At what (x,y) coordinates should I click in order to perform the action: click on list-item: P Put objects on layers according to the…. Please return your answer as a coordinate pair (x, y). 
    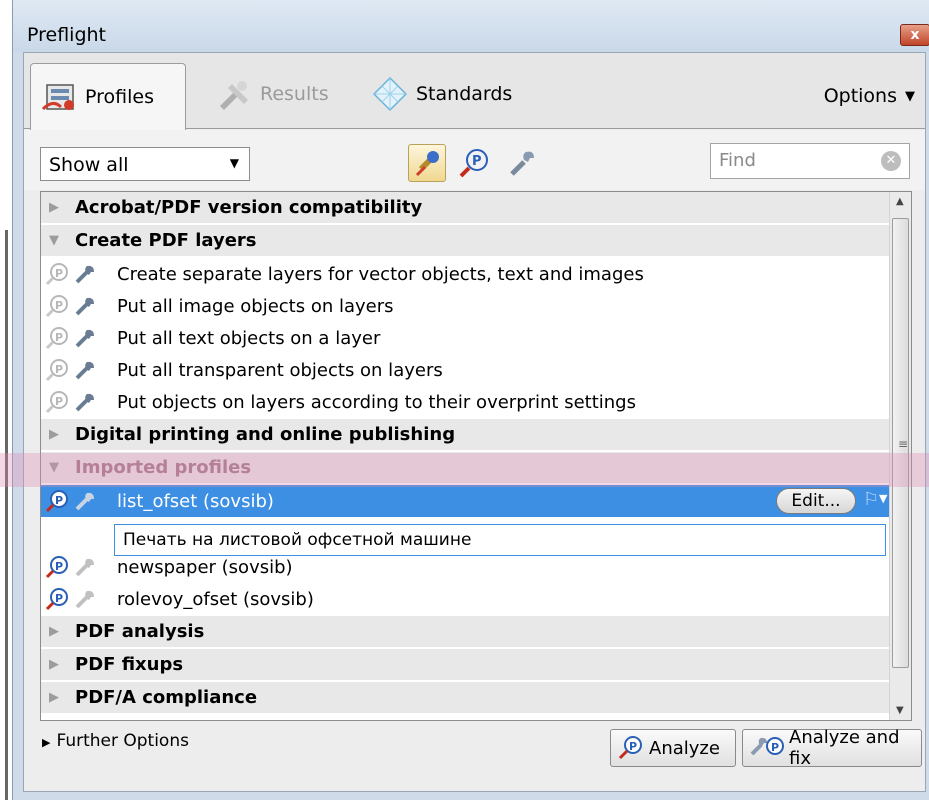
    Looking at the image, I should click on (466, 402).